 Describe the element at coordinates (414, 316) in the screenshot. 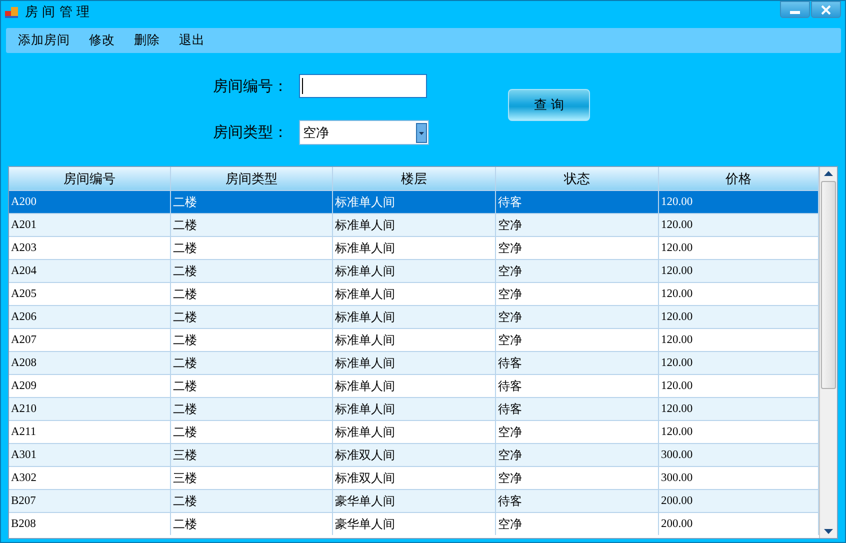

I see `table-row: A206 二楼 标准单人间 空净 120.00` at that location.